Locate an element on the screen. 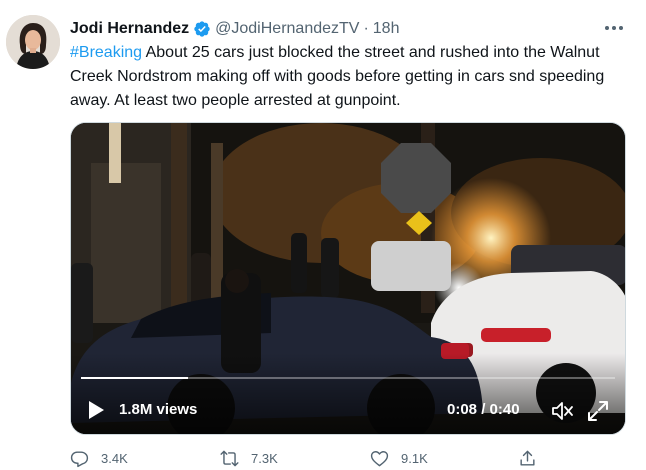 This screenshot has width=646, height=470. like-button: 9.1K is located at coordinates (399, 458).